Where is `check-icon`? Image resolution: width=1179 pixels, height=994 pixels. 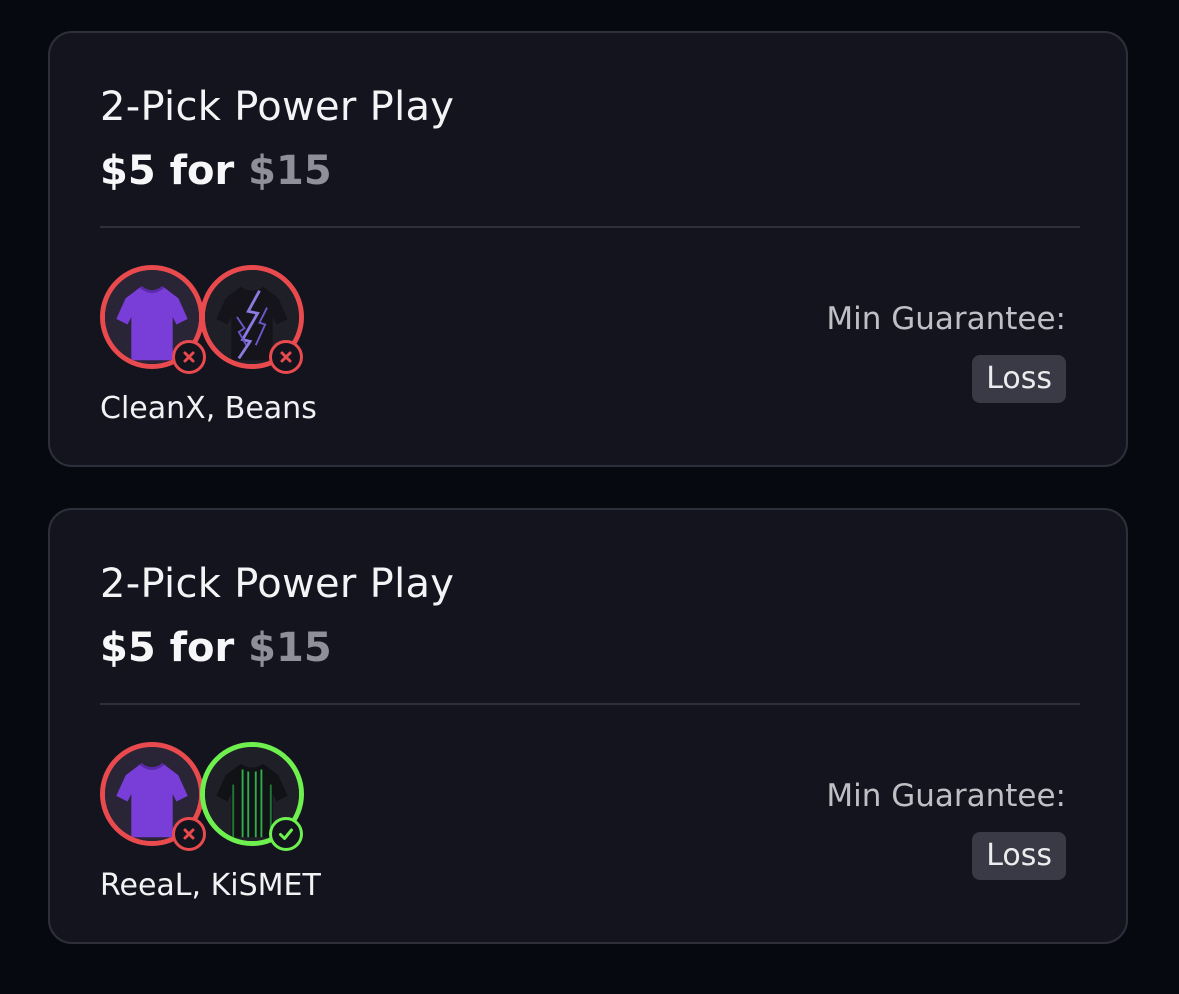
check-icon is located at coordinates (286, 834).